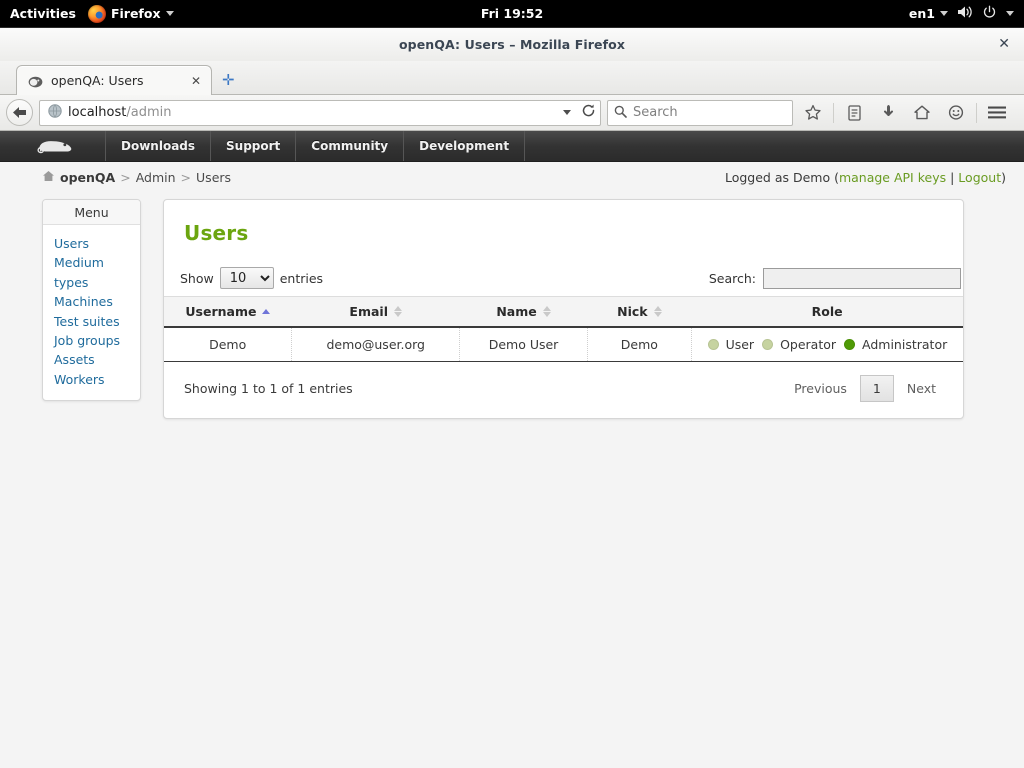 The height and width of the screenshot is (768, 1024). What do you see at coordinates (921, 13) in the screenshot?
I see `keyboard-layout-label: en1` at bounding box center [921, 13].